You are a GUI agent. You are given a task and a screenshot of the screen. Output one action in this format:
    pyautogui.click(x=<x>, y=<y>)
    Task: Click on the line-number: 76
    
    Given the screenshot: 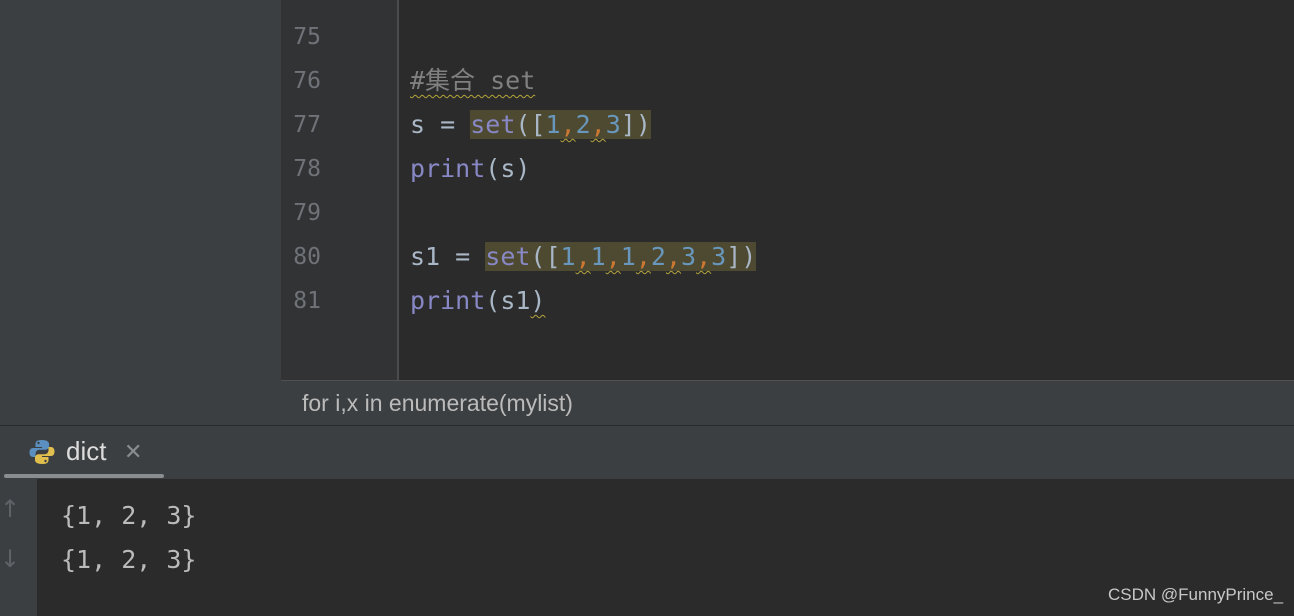 What is the action you would take?
    pyautogui.click(x=307, y=81)
    